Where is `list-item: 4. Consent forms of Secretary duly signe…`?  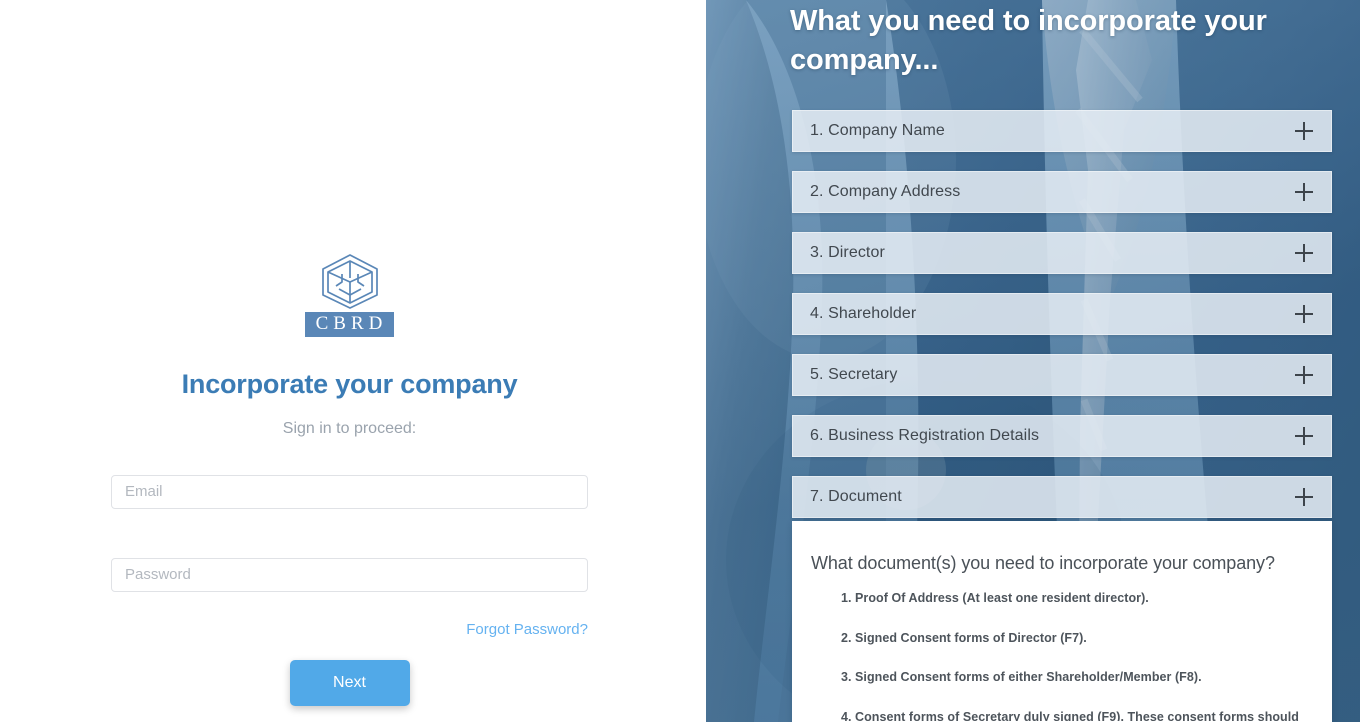
list-item: 4. Consent forms of Secretary duly signe… is located at coordinates (1070, 715).